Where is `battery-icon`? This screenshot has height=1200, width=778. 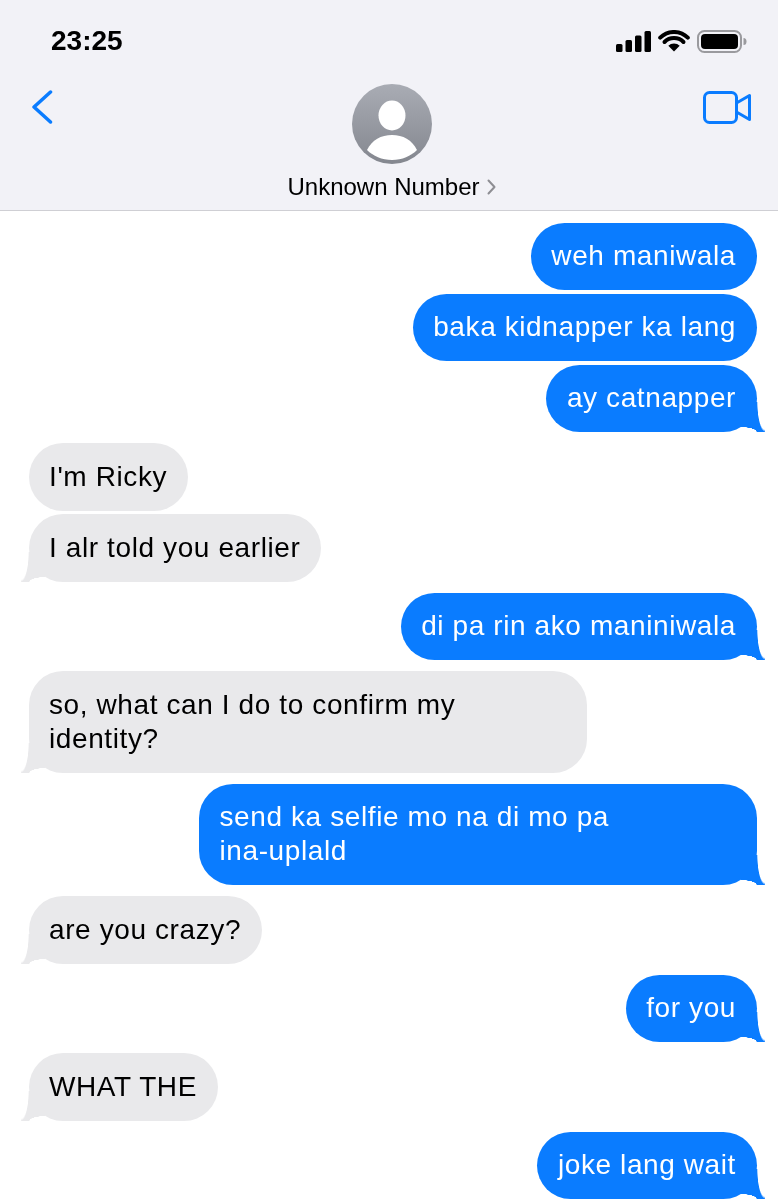
battery-icon is located at coordinates (722, 41).